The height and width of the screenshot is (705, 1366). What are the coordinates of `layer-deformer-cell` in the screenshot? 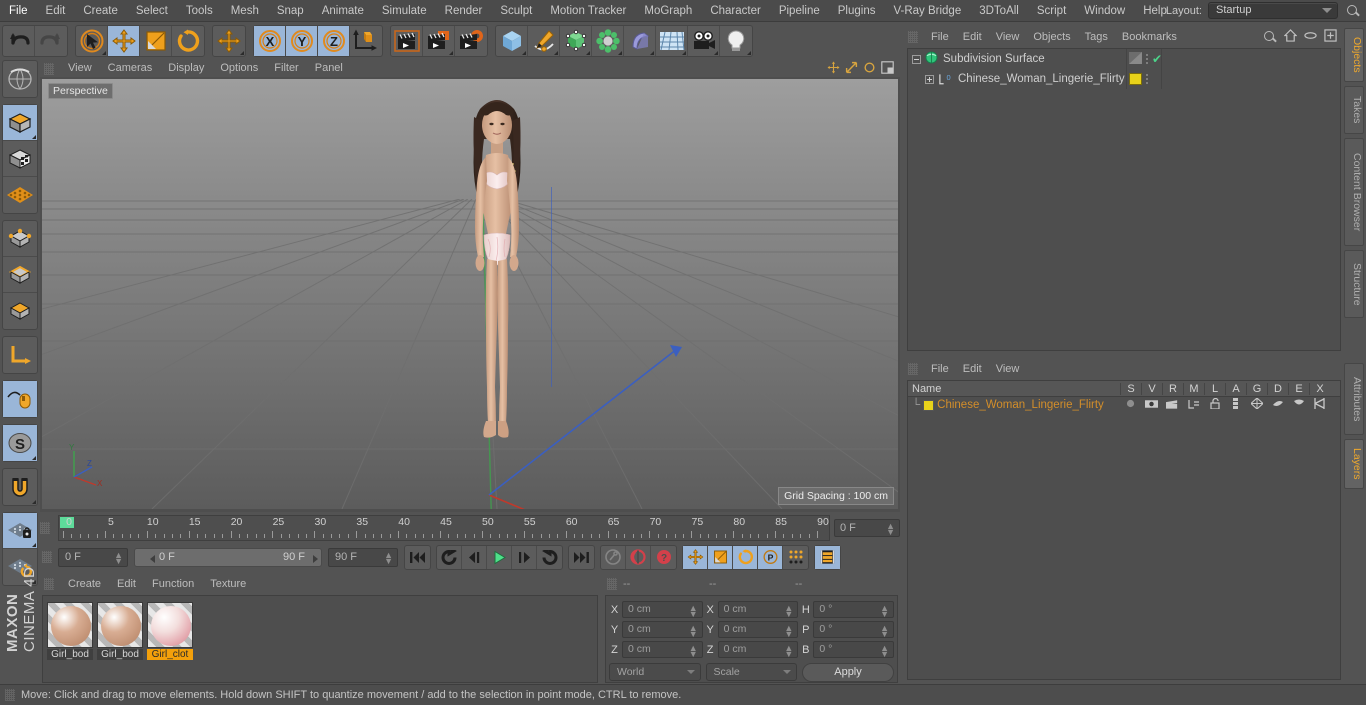 It's located at (1277, 405).